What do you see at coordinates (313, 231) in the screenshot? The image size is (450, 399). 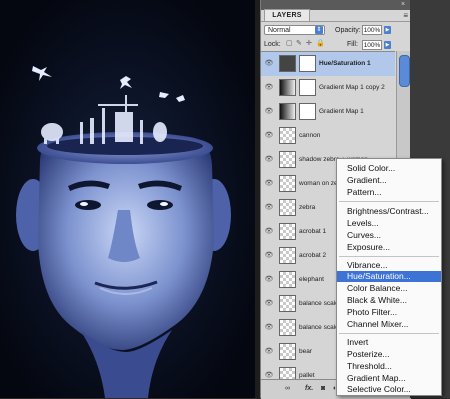 I see `layer-name: acrobat 1` at bounding box center [313, 231].